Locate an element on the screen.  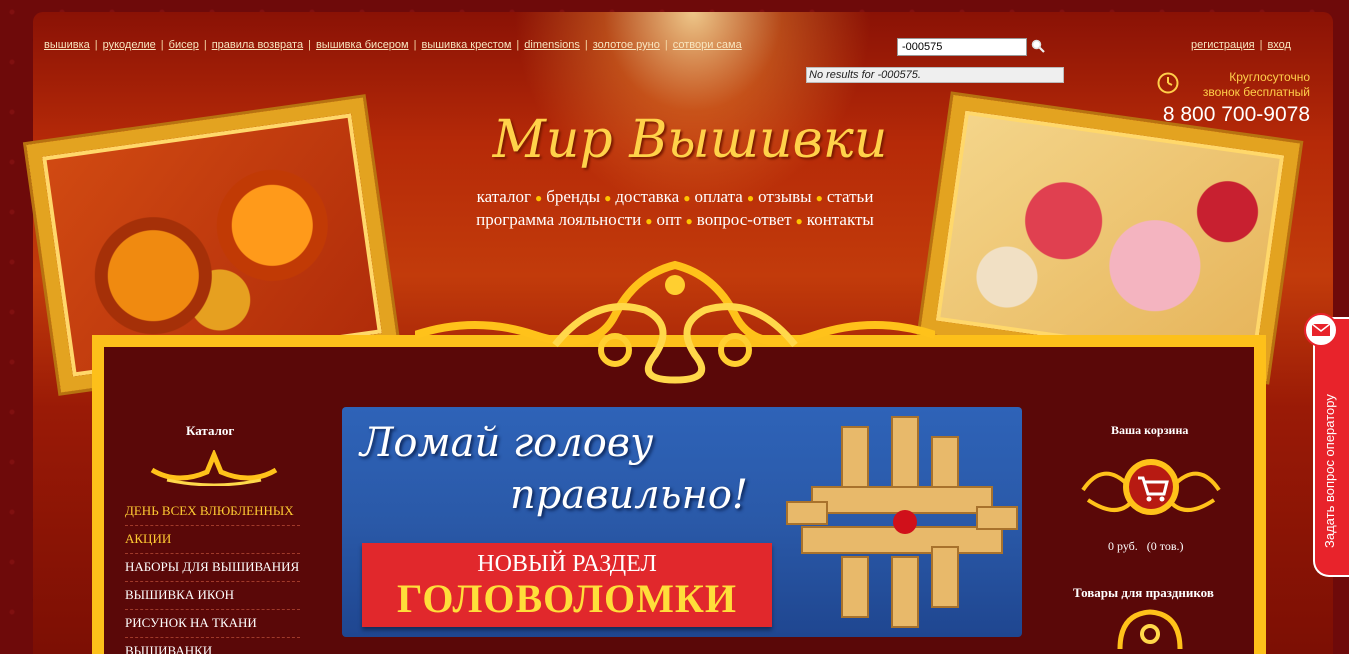
toplink-sotvori-sama: сотвори сама is located at coordinates (707, 45).